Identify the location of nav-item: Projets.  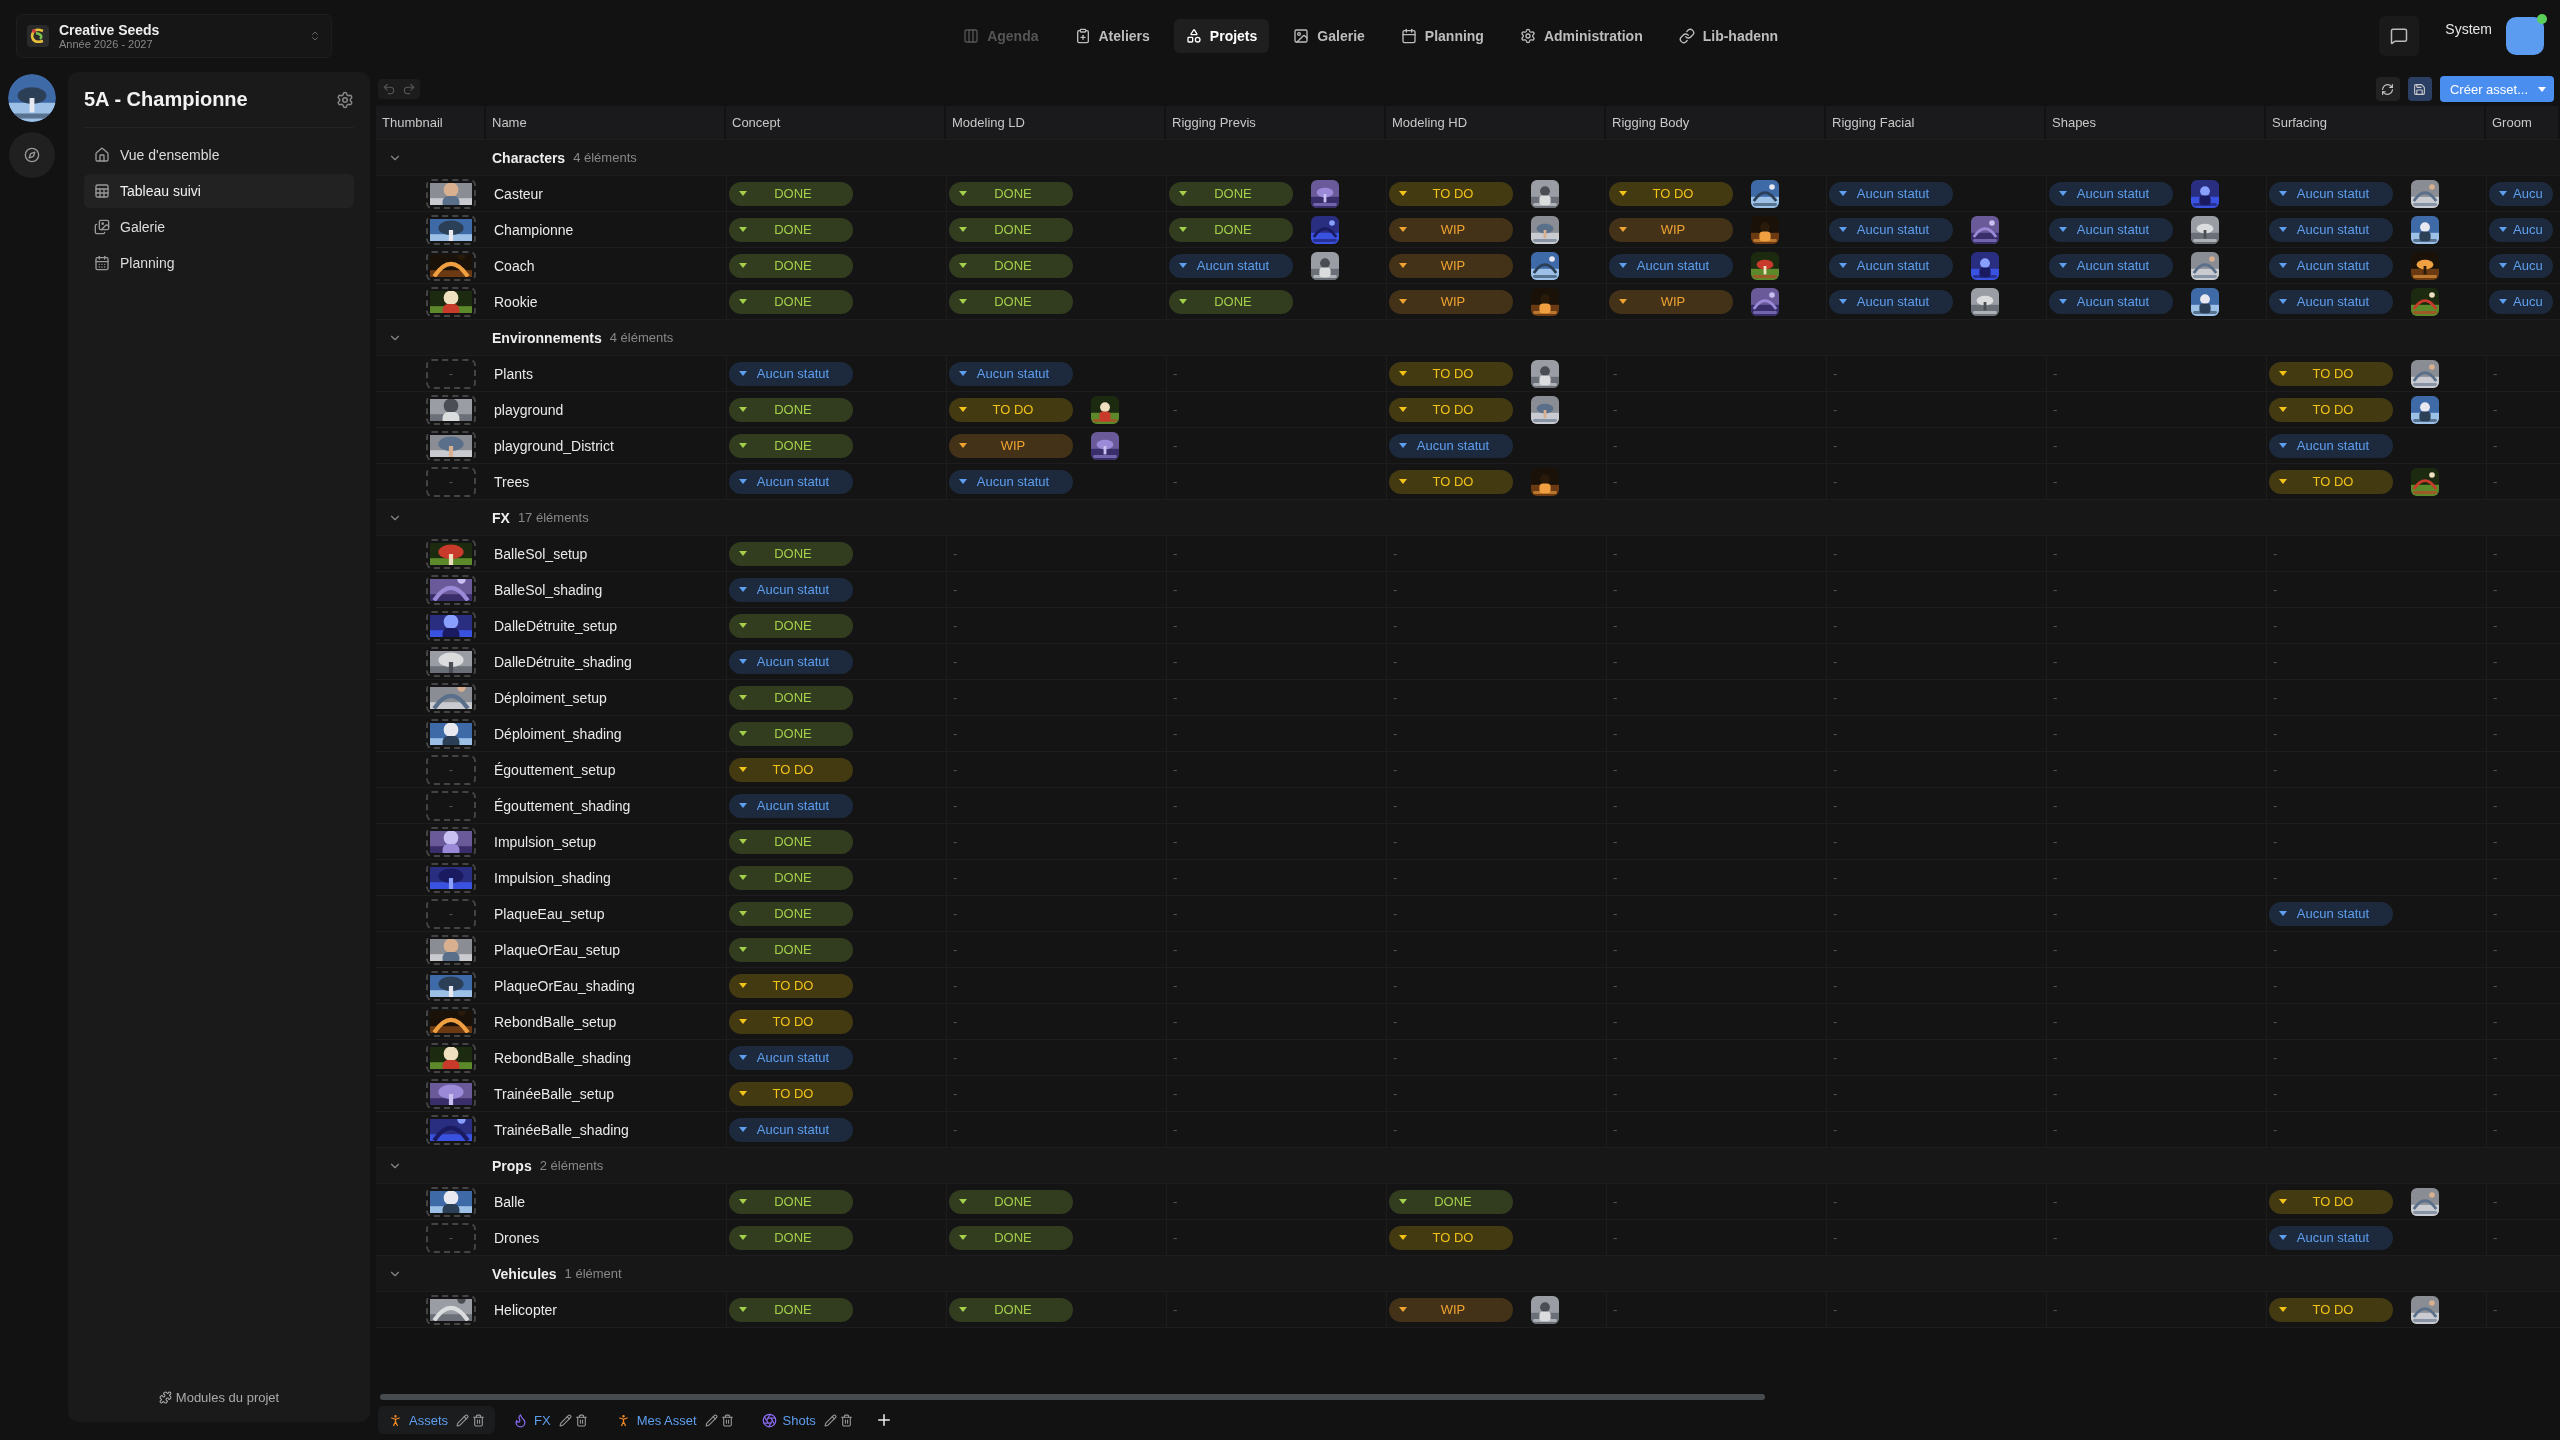
(1221, 36).